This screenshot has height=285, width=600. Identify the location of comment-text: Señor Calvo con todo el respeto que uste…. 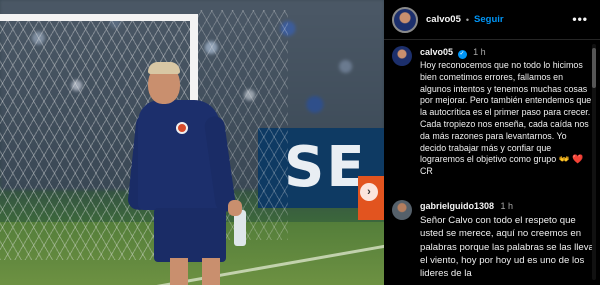
(507, 247).